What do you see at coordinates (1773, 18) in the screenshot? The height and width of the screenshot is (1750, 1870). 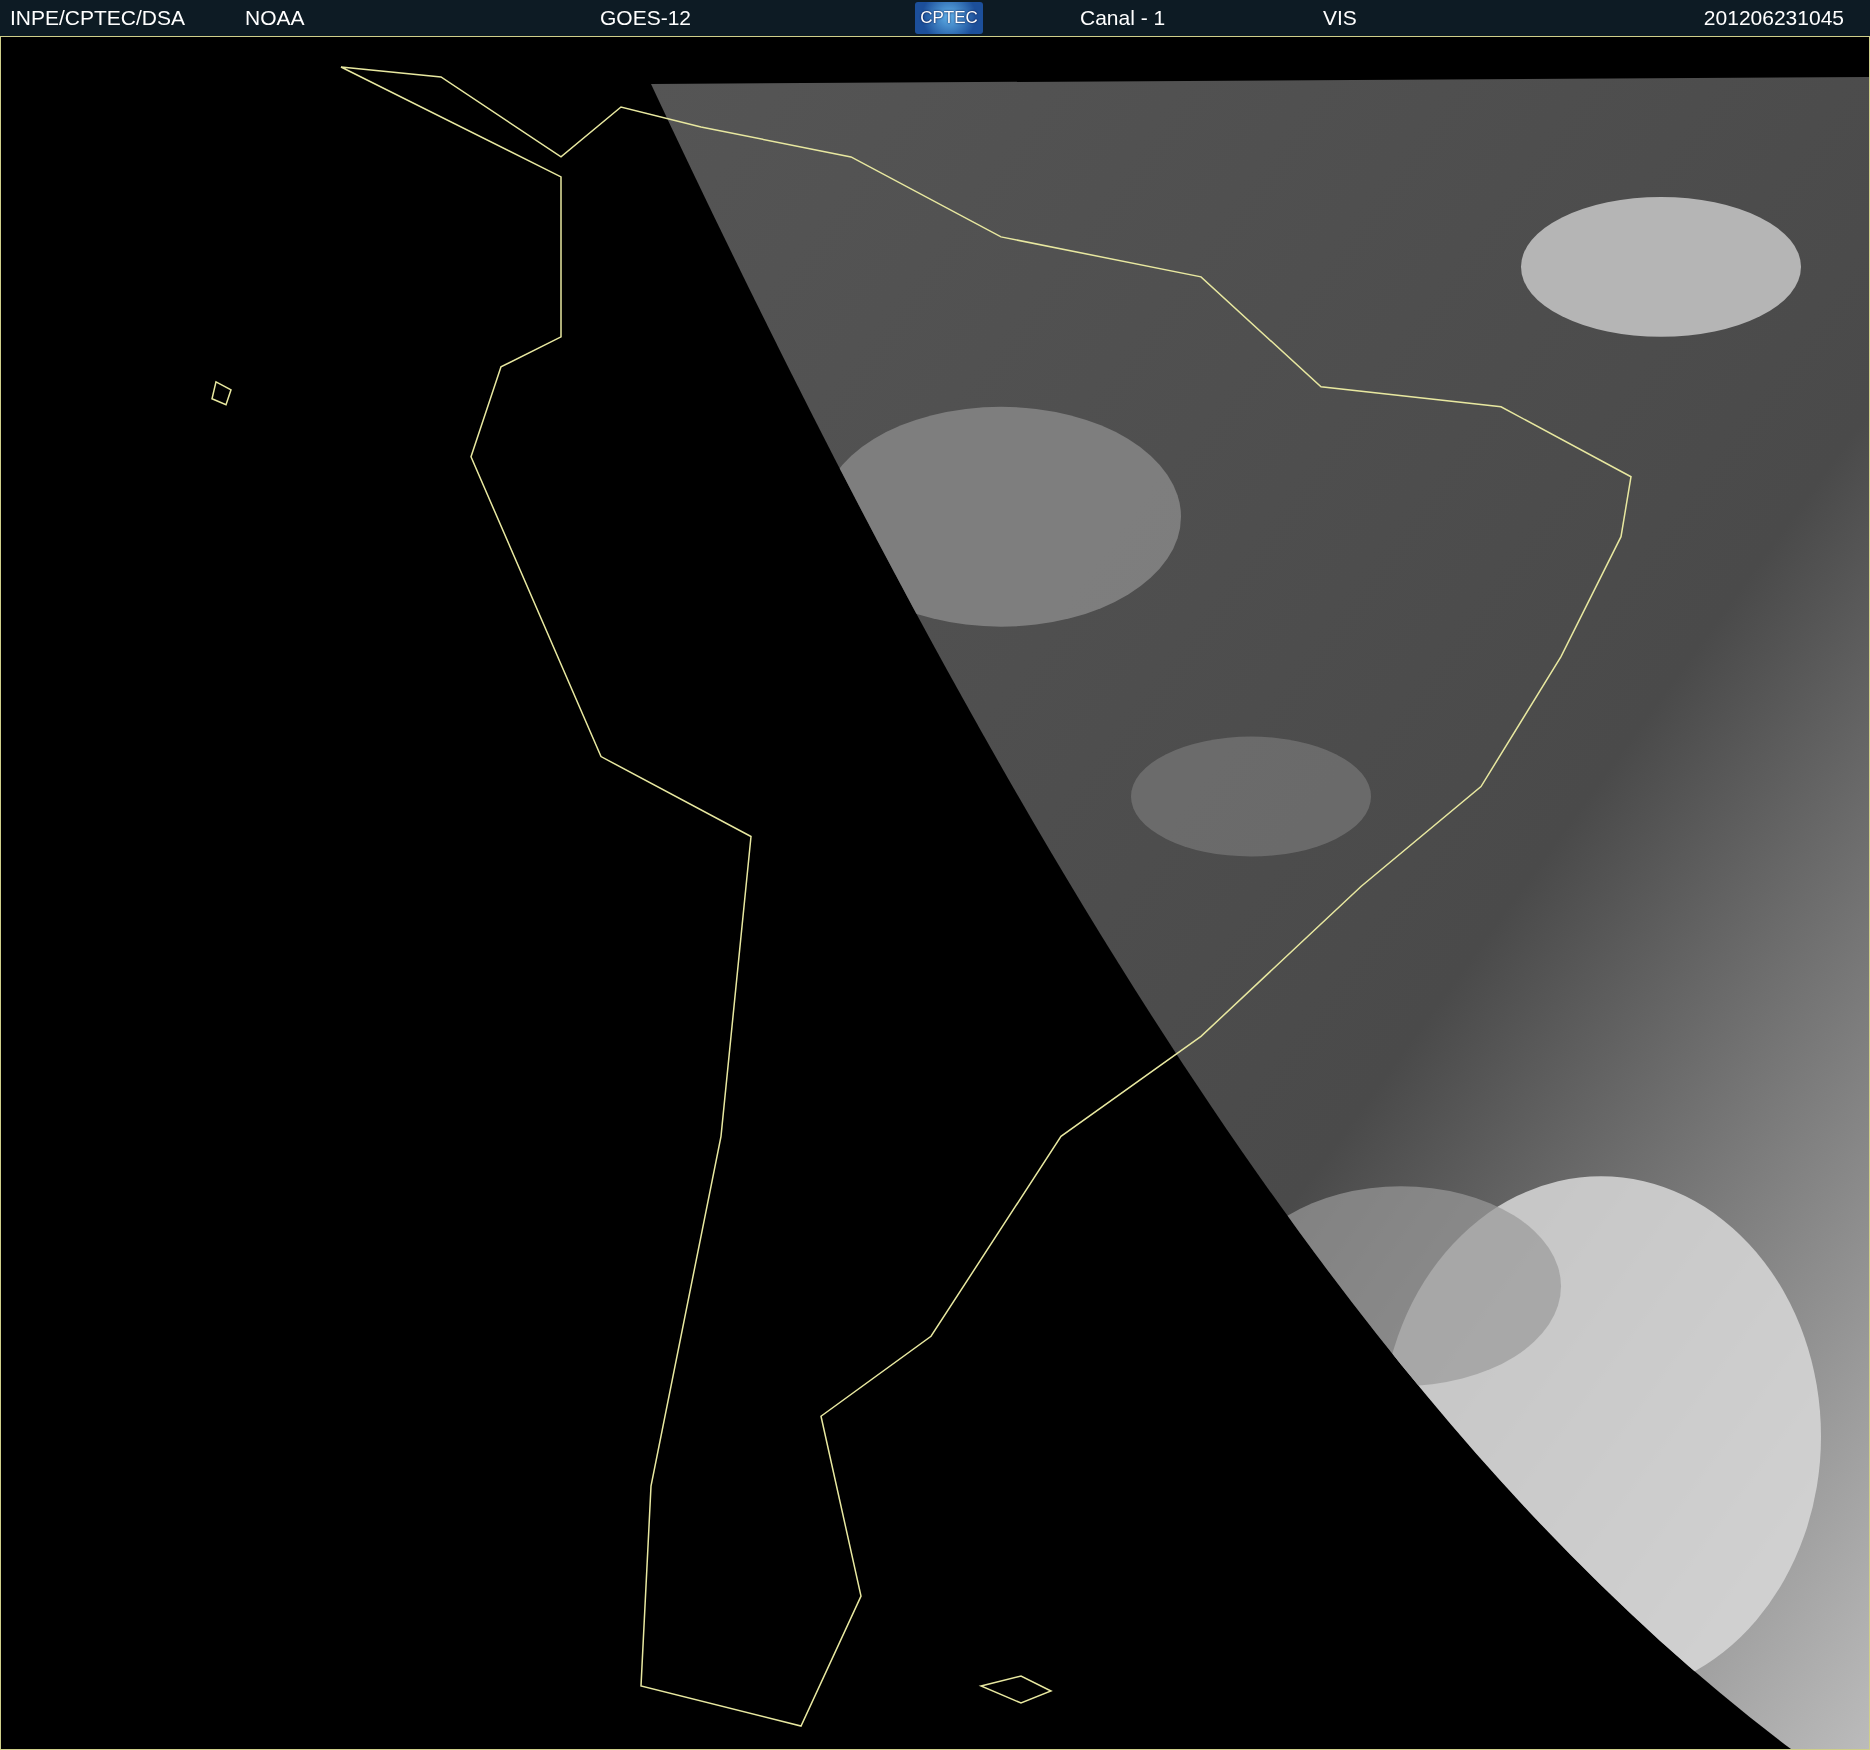 I see `timestamp-label: 201206231045` at bounding box center [1773, 18].